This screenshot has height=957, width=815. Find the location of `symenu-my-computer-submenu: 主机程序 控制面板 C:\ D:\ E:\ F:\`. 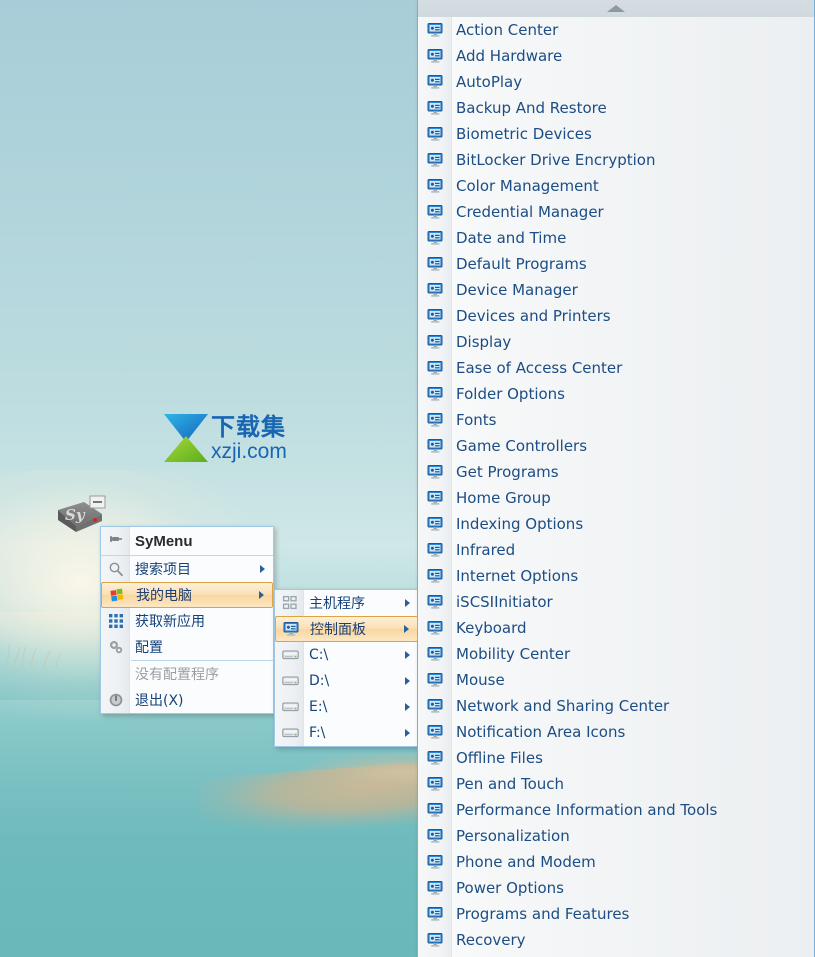

symenu-my-computer-submenu: 主机程序 控制面板 C:\ D:\ E:\ F:\ is located at coordinates (346, 668).